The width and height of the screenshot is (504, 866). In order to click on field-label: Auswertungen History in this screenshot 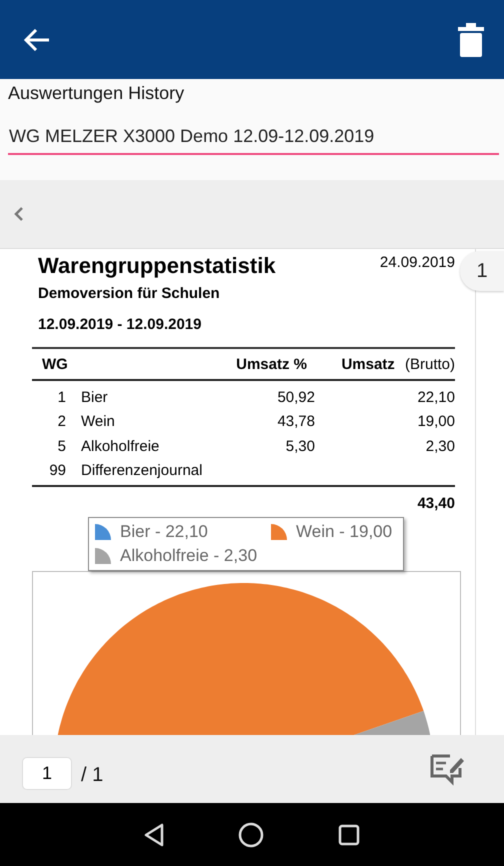, I will do `click(96, 93)`.